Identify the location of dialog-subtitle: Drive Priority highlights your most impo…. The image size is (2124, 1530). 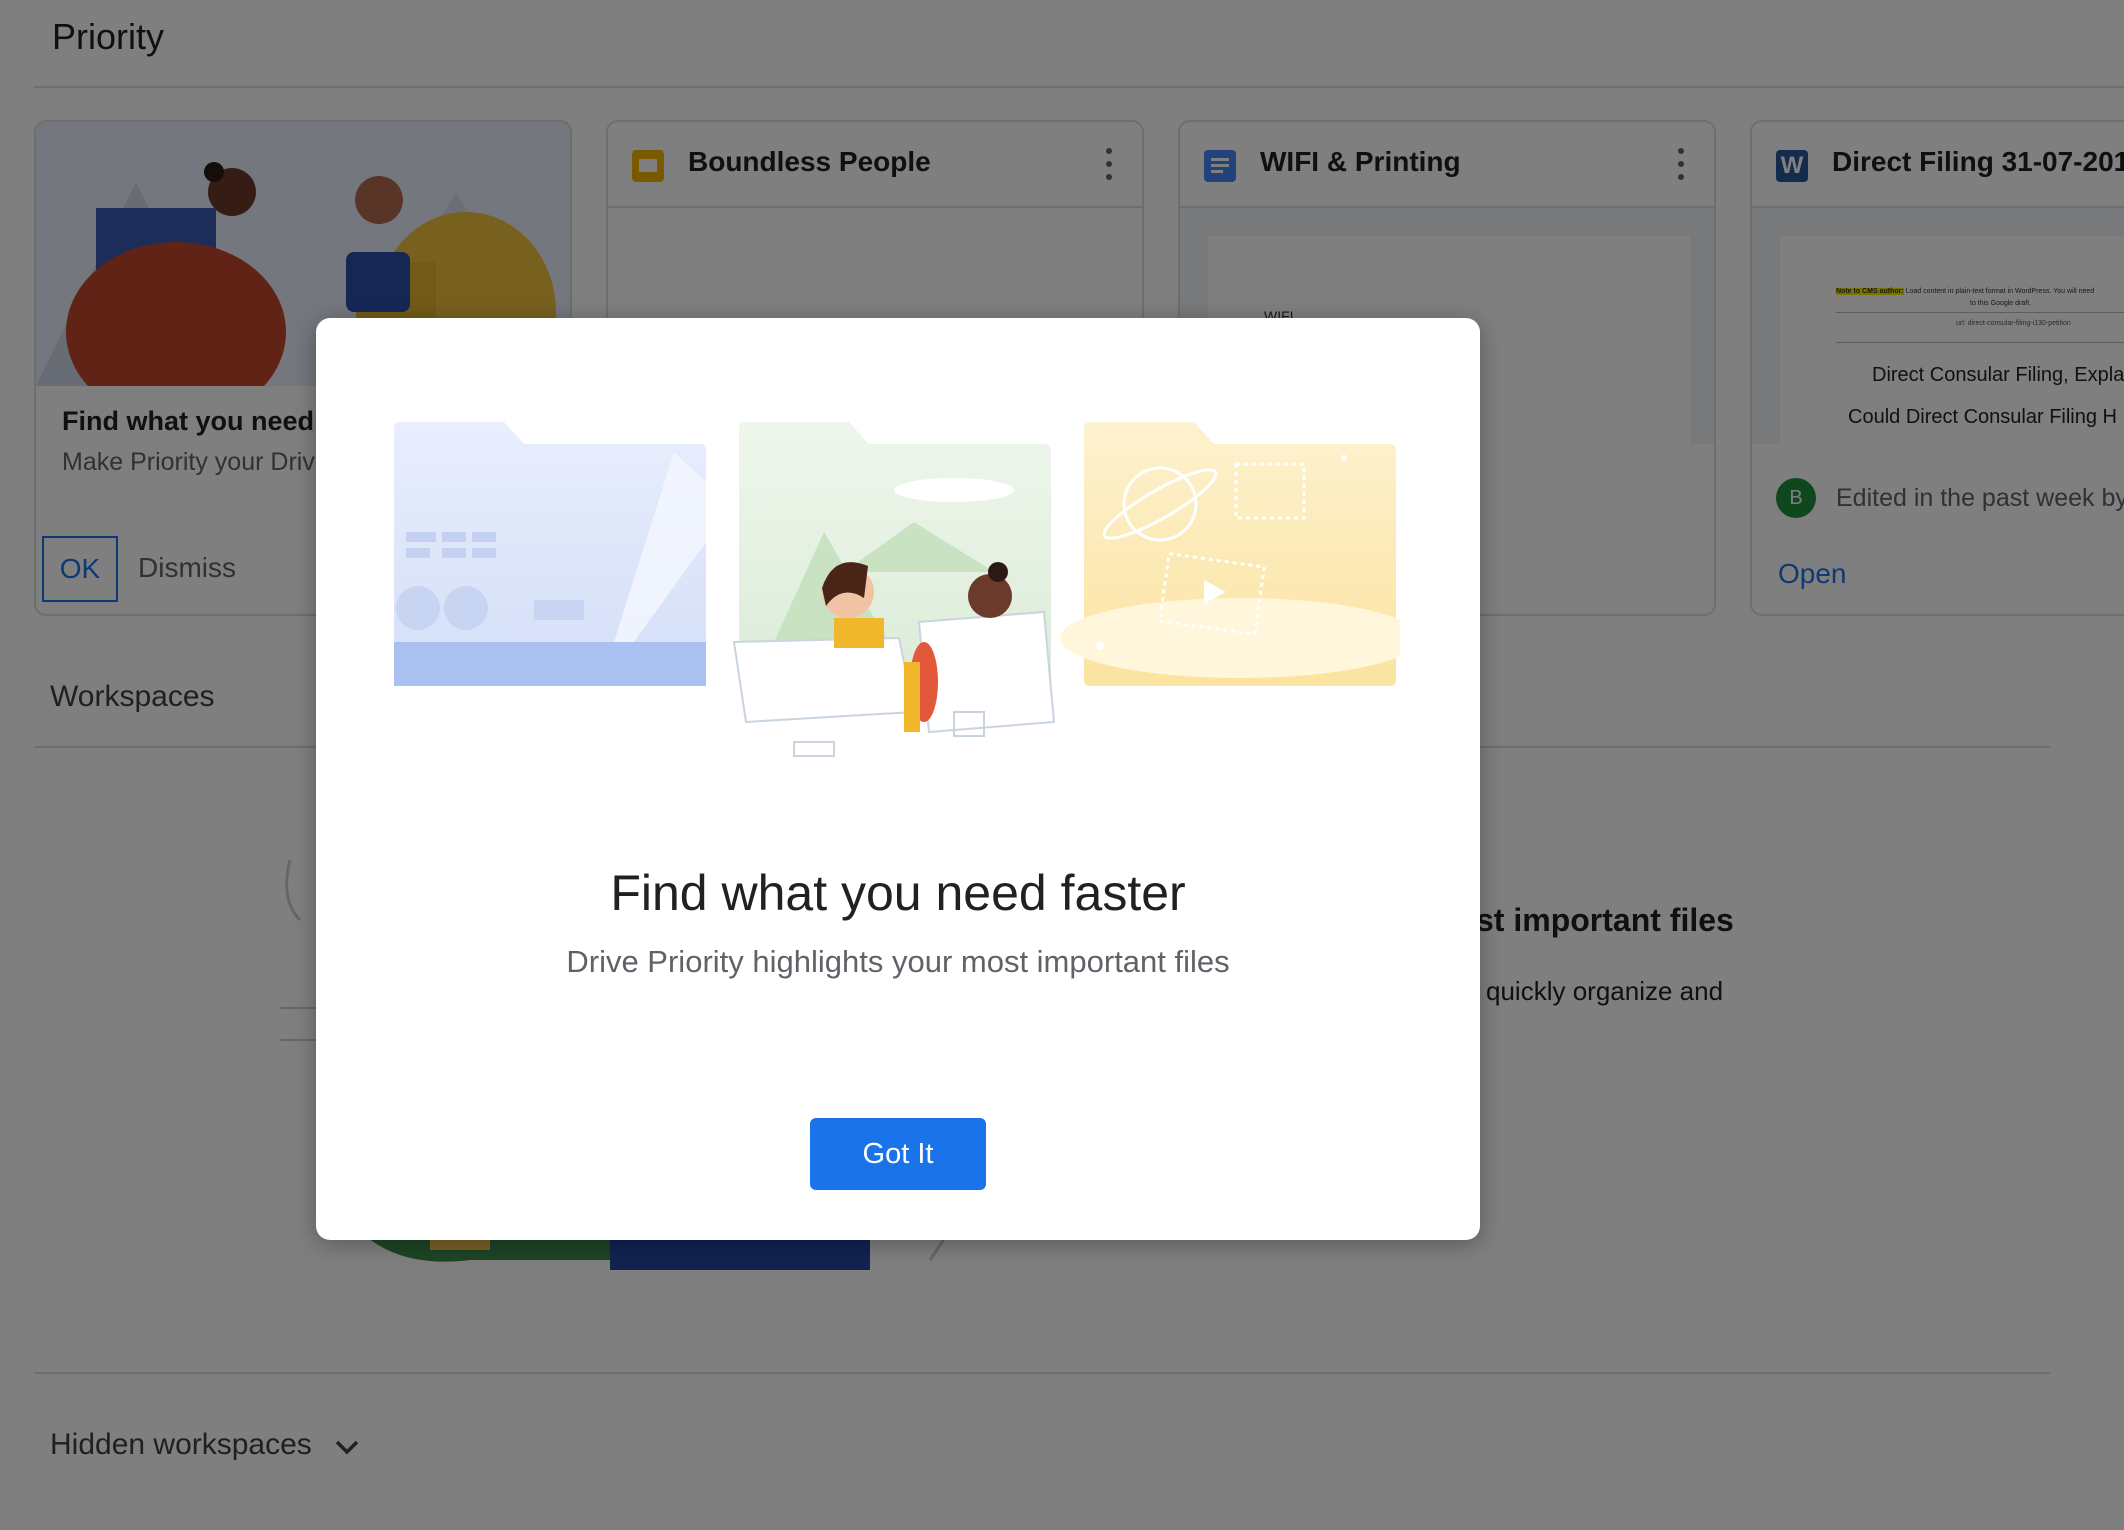
(898, 961).